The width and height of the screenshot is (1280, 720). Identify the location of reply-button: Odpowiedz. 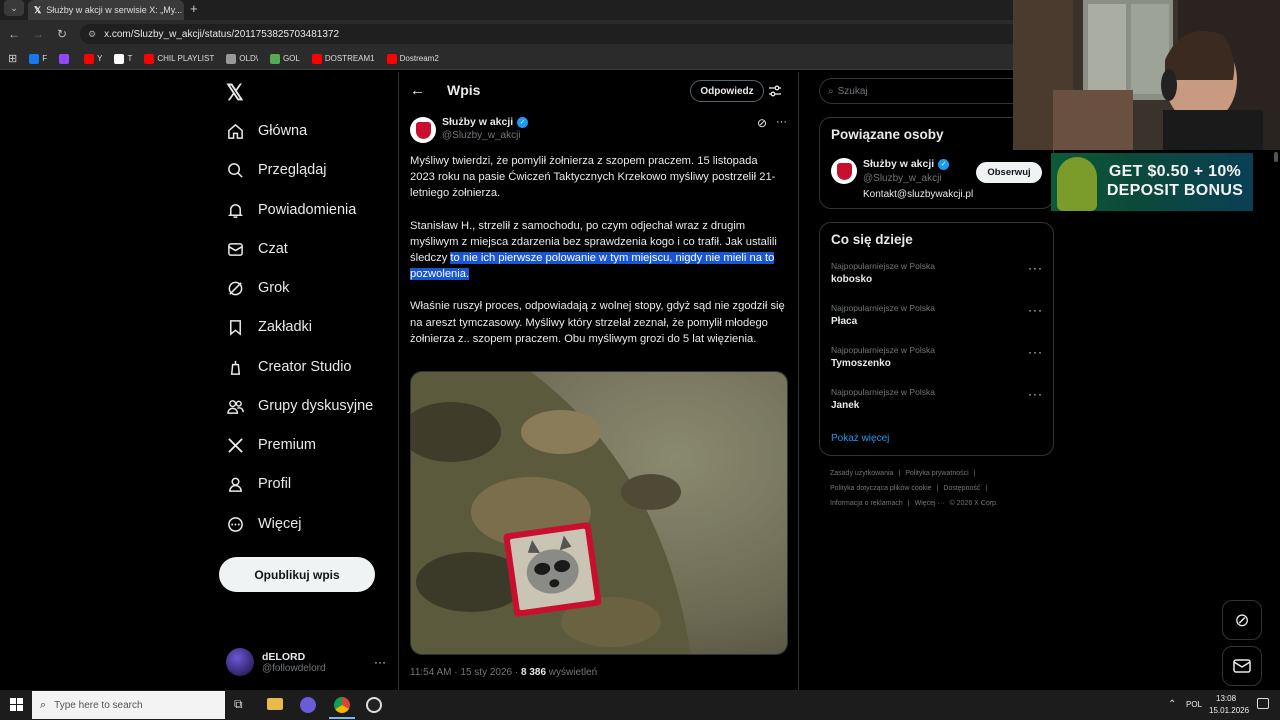
(727, 91).